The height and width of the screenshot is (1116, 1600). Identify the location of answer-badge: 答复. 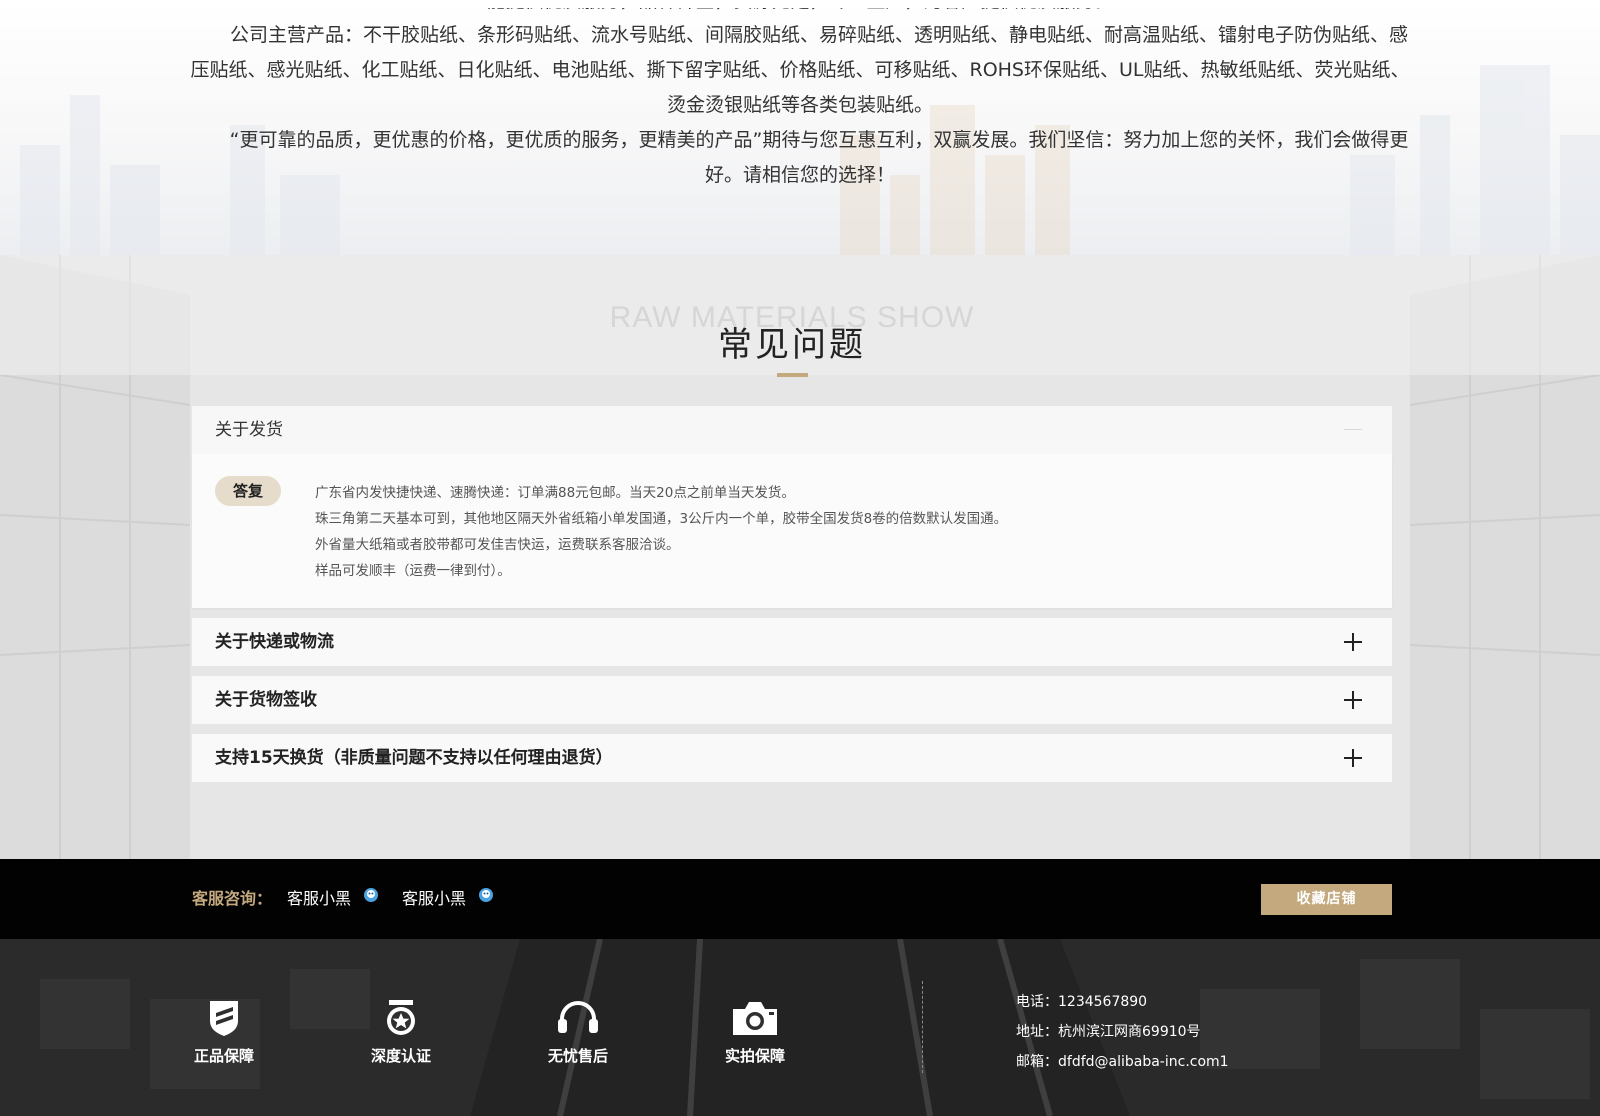
(248, 491).